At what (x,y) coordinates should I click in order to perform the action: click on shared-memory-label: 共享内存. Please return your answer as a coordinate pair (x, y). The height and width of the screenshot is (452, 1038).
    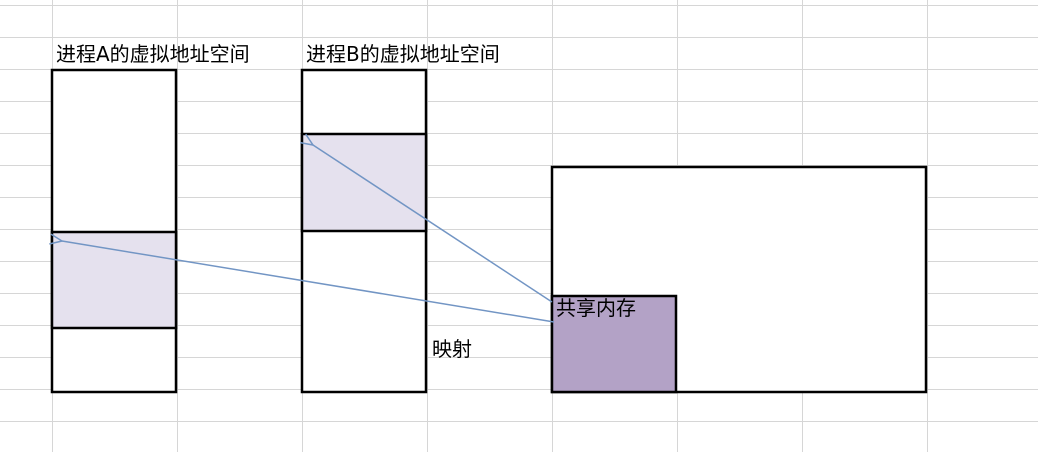
    Looking at the image, I should click on (596, 308).